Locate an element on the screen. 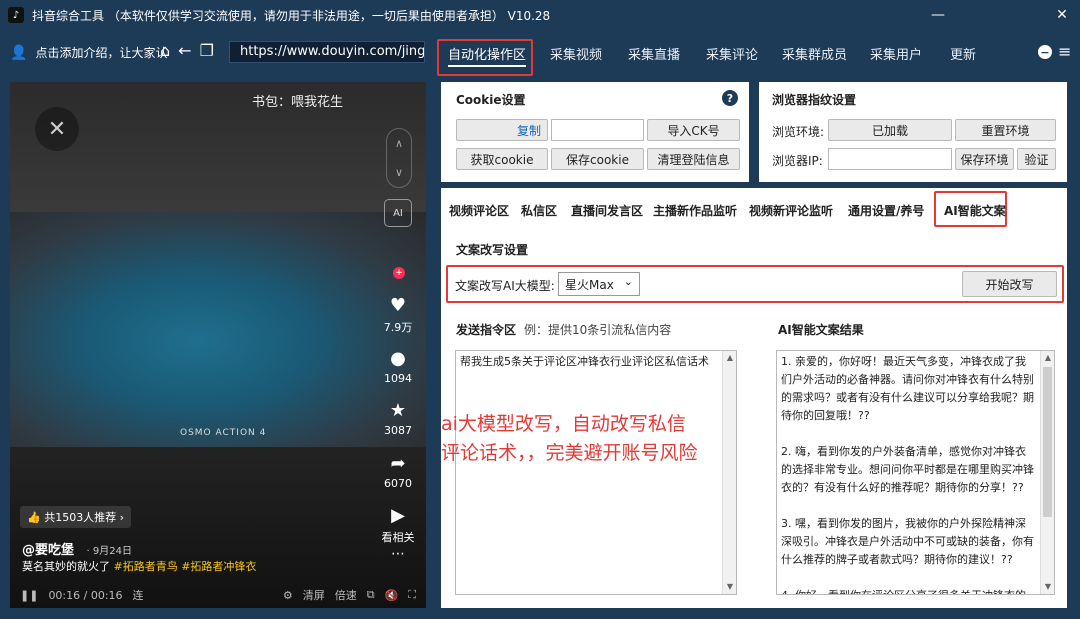 This screenshot has height=619, width=1080. user-profile: 👤 点击添加介绍，让大家认 is located at coordinates (88, 52).